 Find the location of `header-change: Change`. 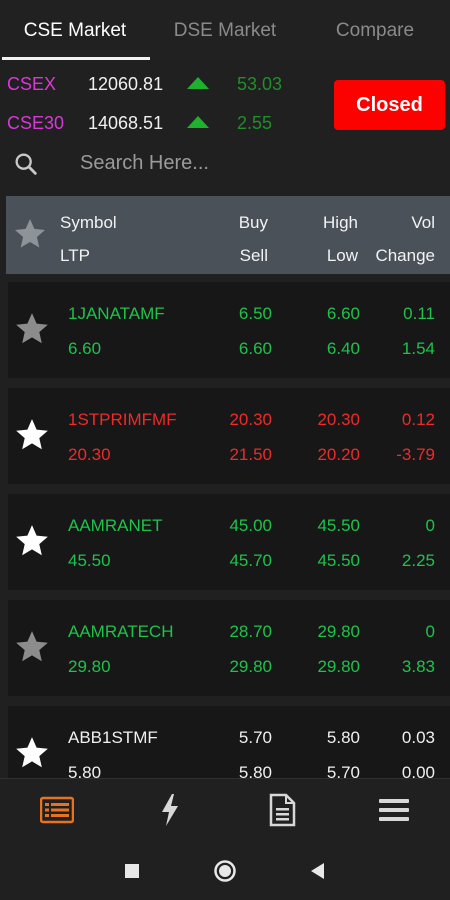

header-change: Change is located at coordinates (405, 255).